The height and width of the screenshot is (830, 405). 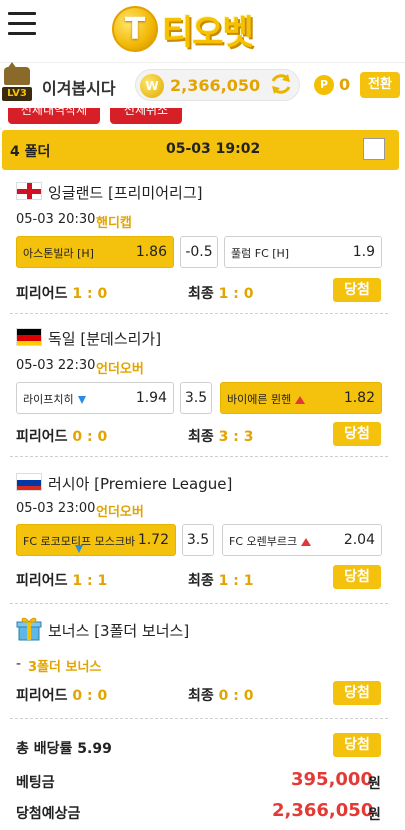 What do you see at coordinates (56, 365) in the screenshot?
I see `match-datetime: 05-03 22:30` at bounding box center [56, 365].